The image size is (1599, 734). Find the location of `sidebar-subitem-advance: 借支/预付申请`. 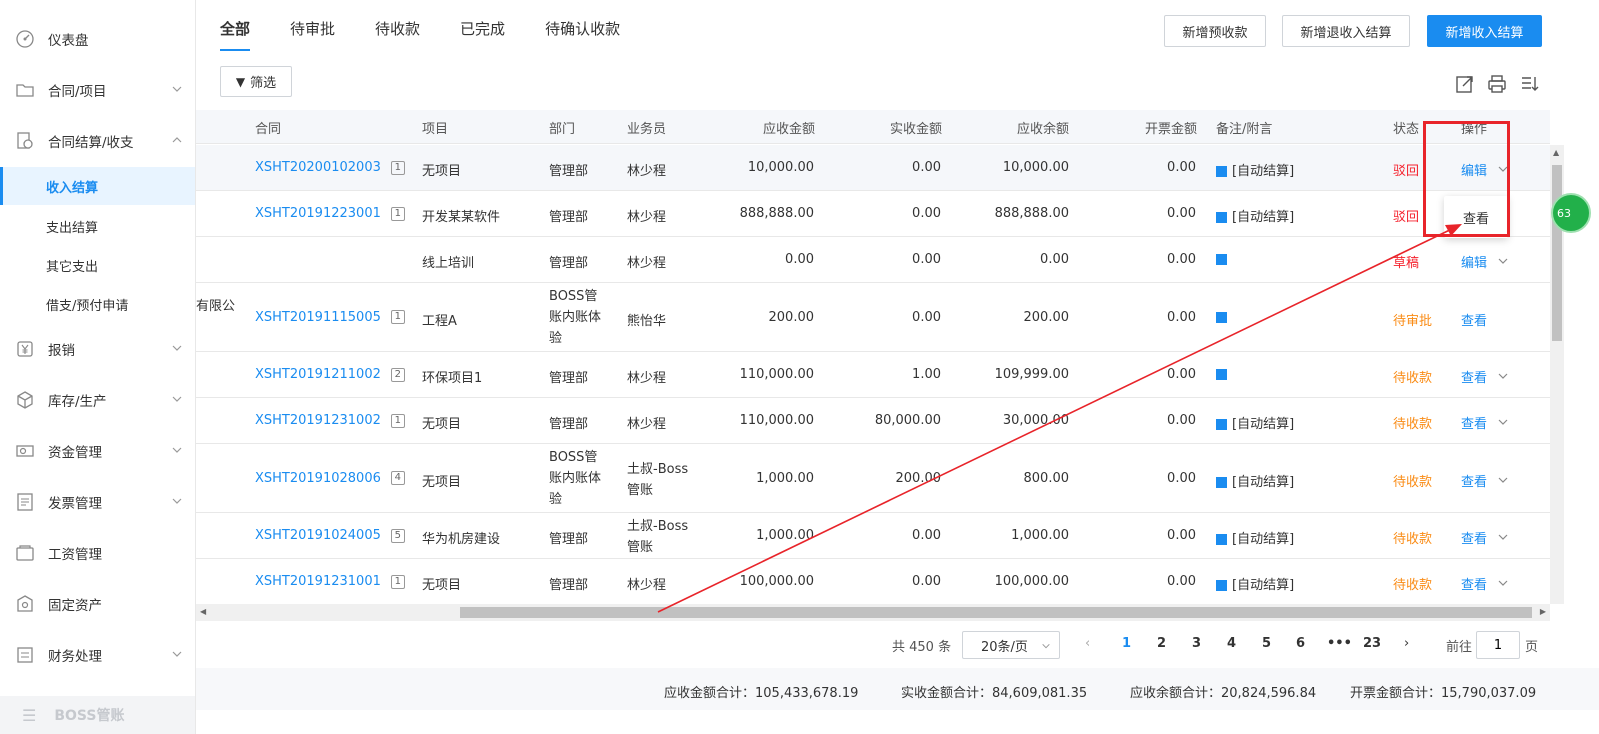

sidebar-subitem-advance: 借支/预付申请 is located at coordinates (97, 304).